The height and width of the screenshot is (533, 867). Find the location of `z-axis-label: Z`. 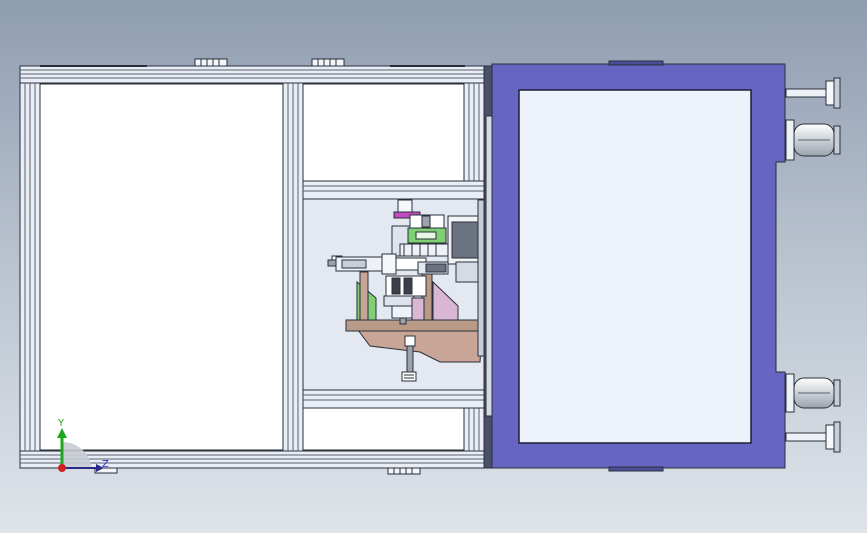

z-axis-label: Z is located at coordinates (105, 464).